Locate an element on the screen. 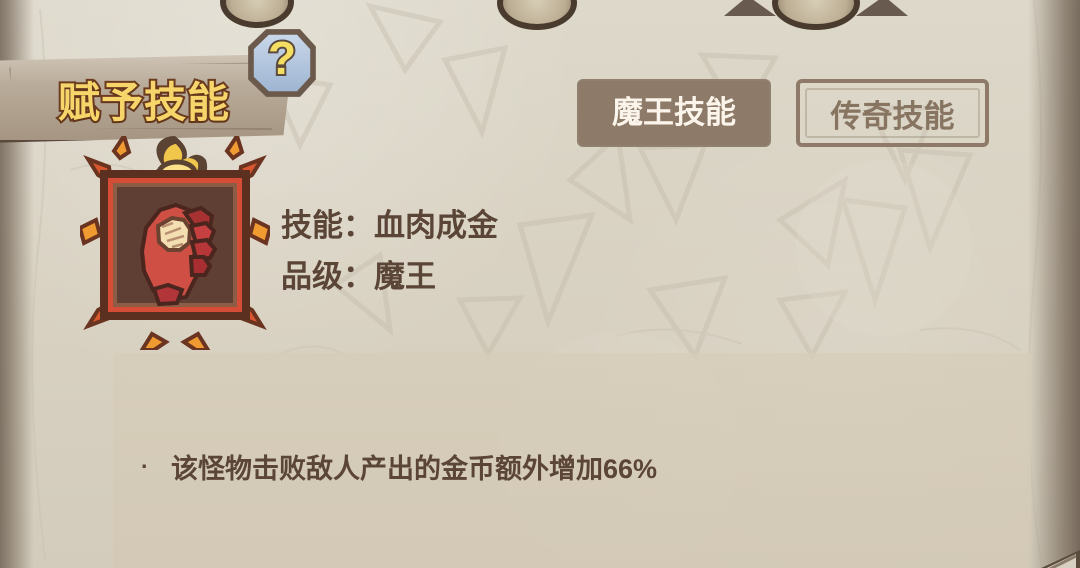 This screenshot has width=1080, height=568. page-title: 赋予技能 is located at coordinates (143, 102).